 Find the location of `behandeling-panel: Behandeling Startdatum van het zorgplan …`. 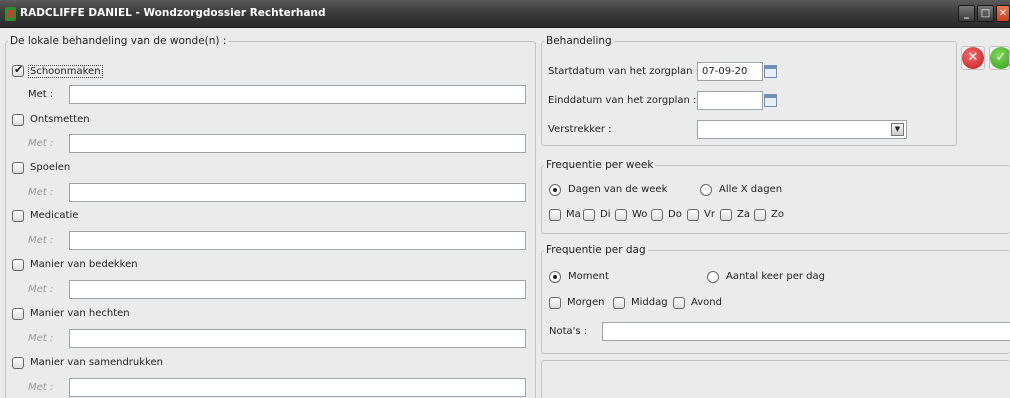

behandeling-panel: Behandeling Startdatum van het zorgplan … is located at coordinates (749, 90).